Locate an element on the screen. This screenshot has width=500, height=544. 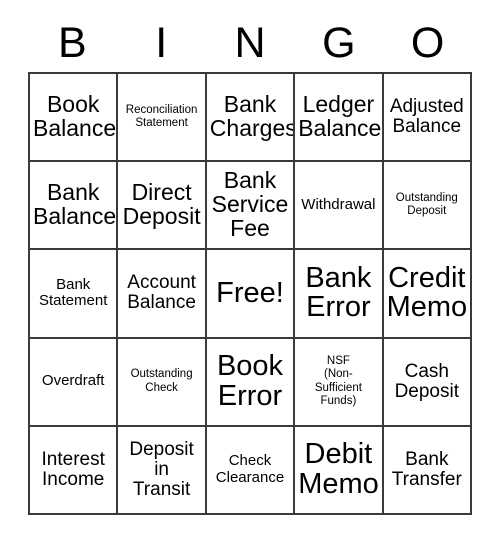
bingo-header-letter-g: G is located at coordinates (339, 42).